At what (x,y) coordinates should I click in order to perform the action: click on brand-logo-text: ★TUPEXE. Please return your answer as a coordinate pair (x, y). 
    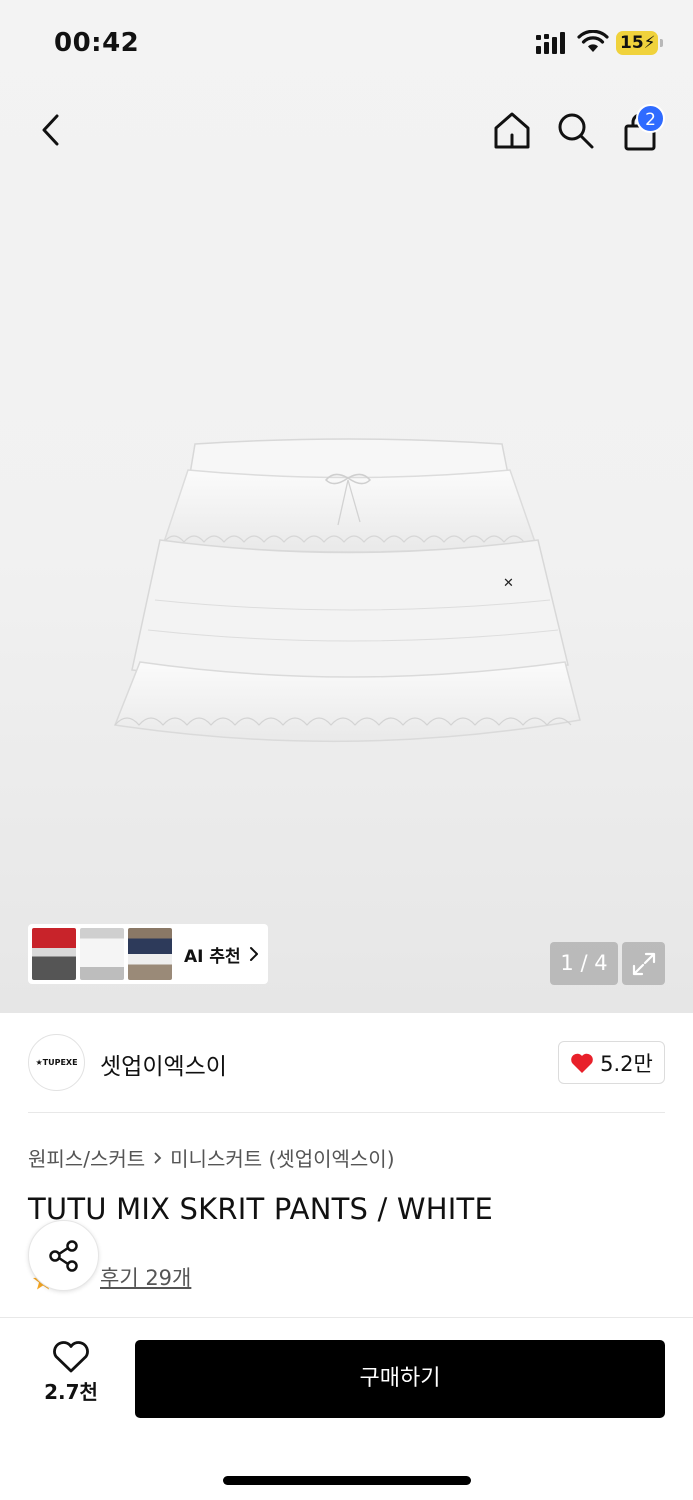
    Looking at the image, I should click on (56, 1062).